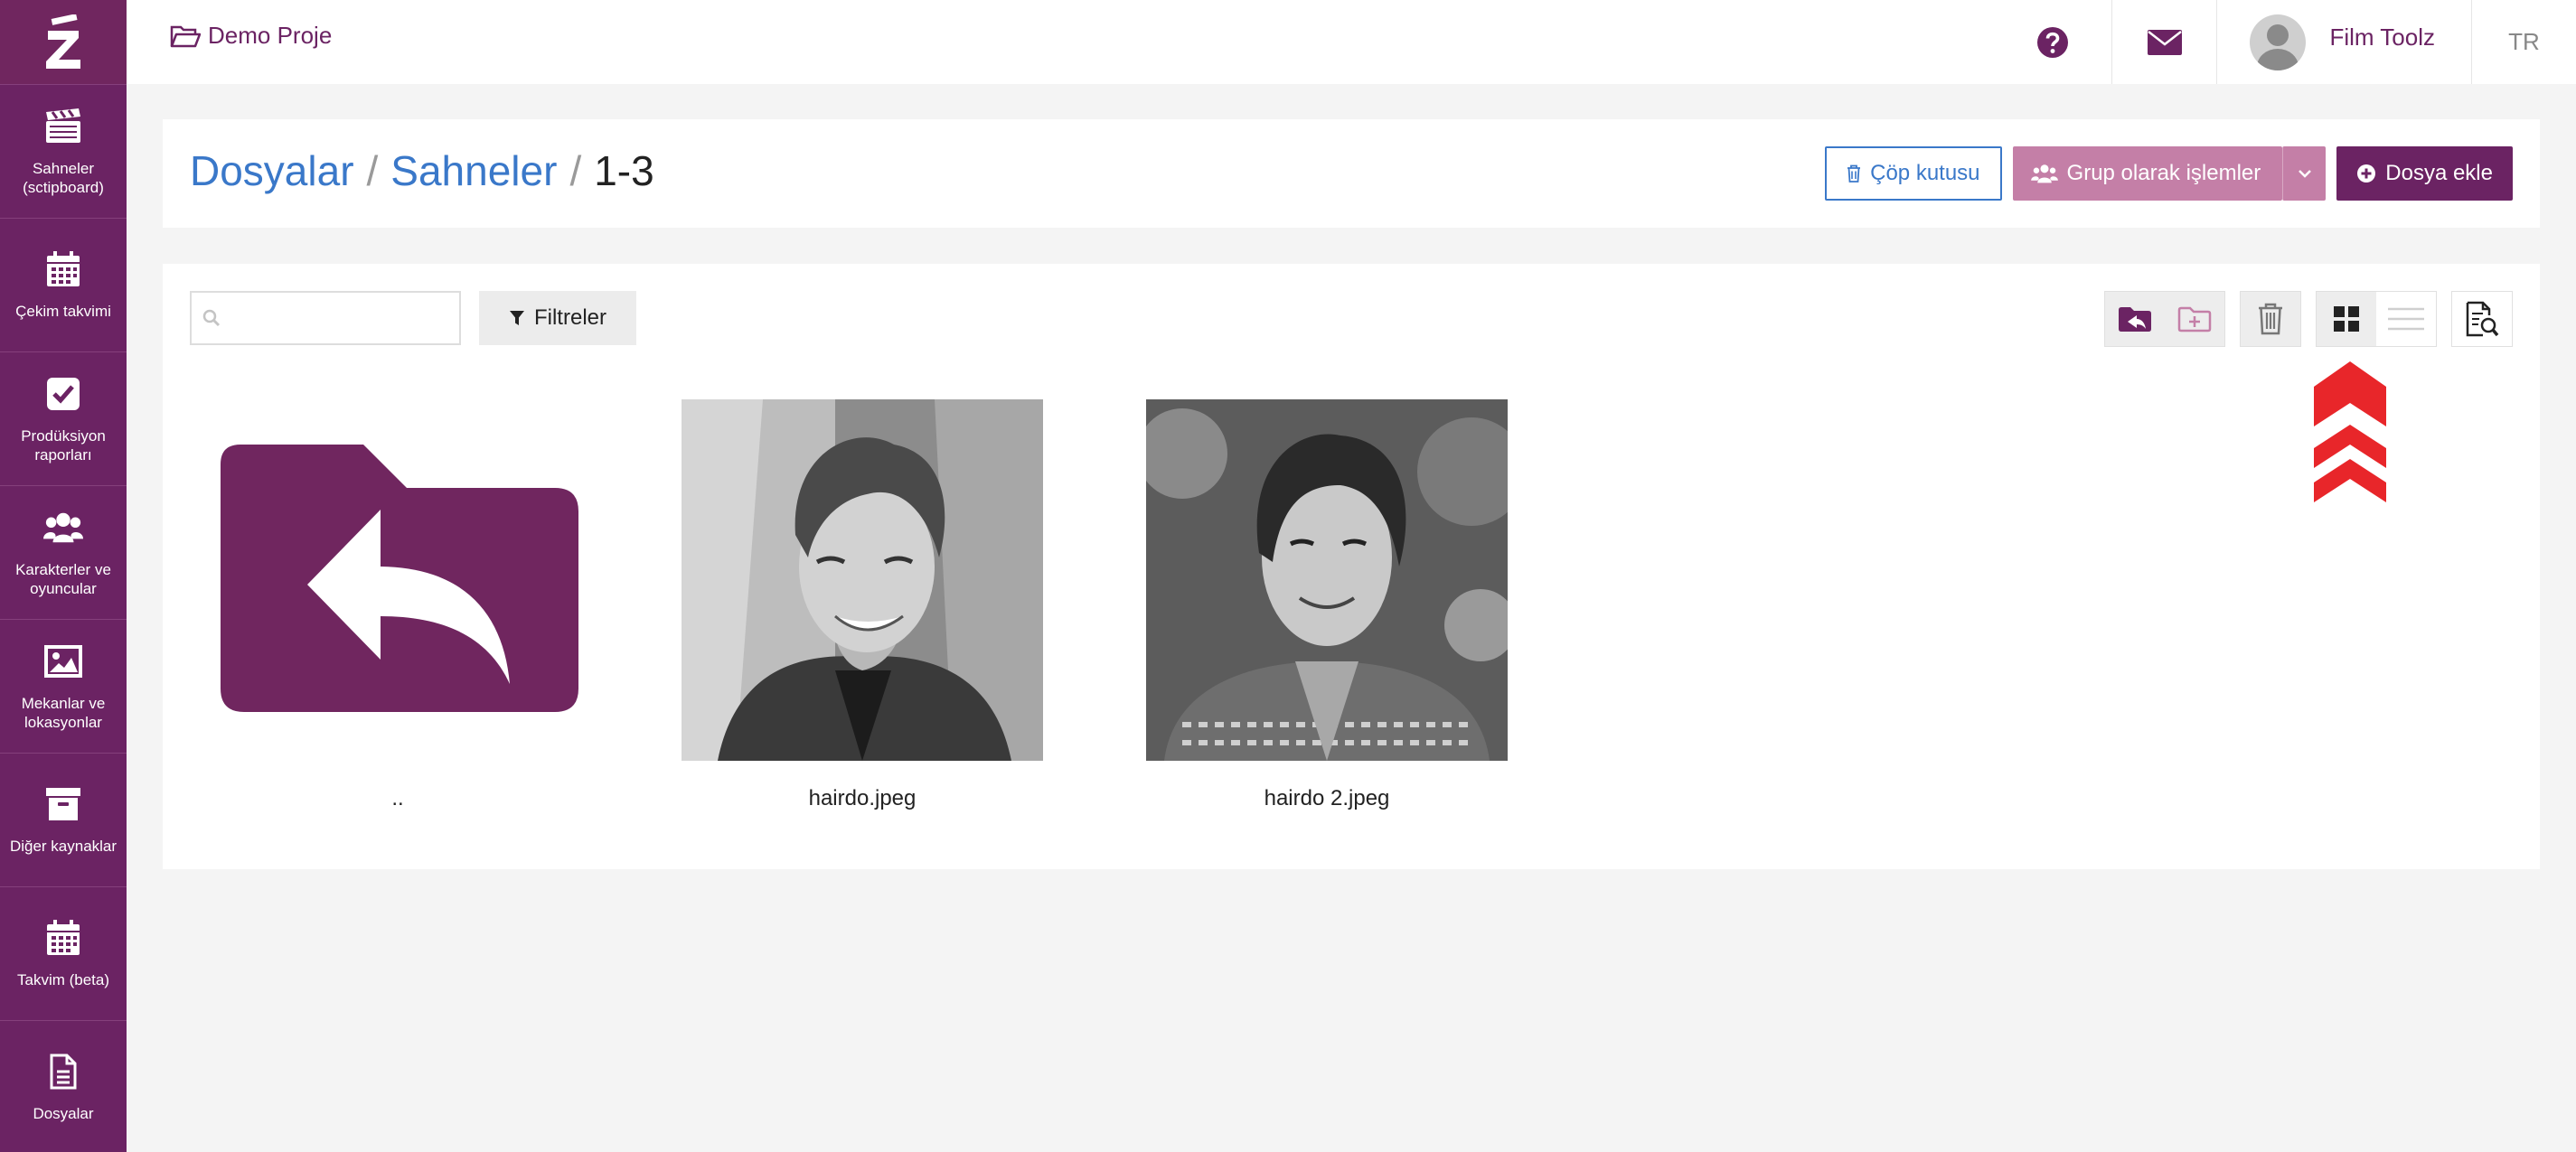 Image resolution: width=2576 pixels, height=1152 pixels. I want to click on image-icon, so click(63, 661).